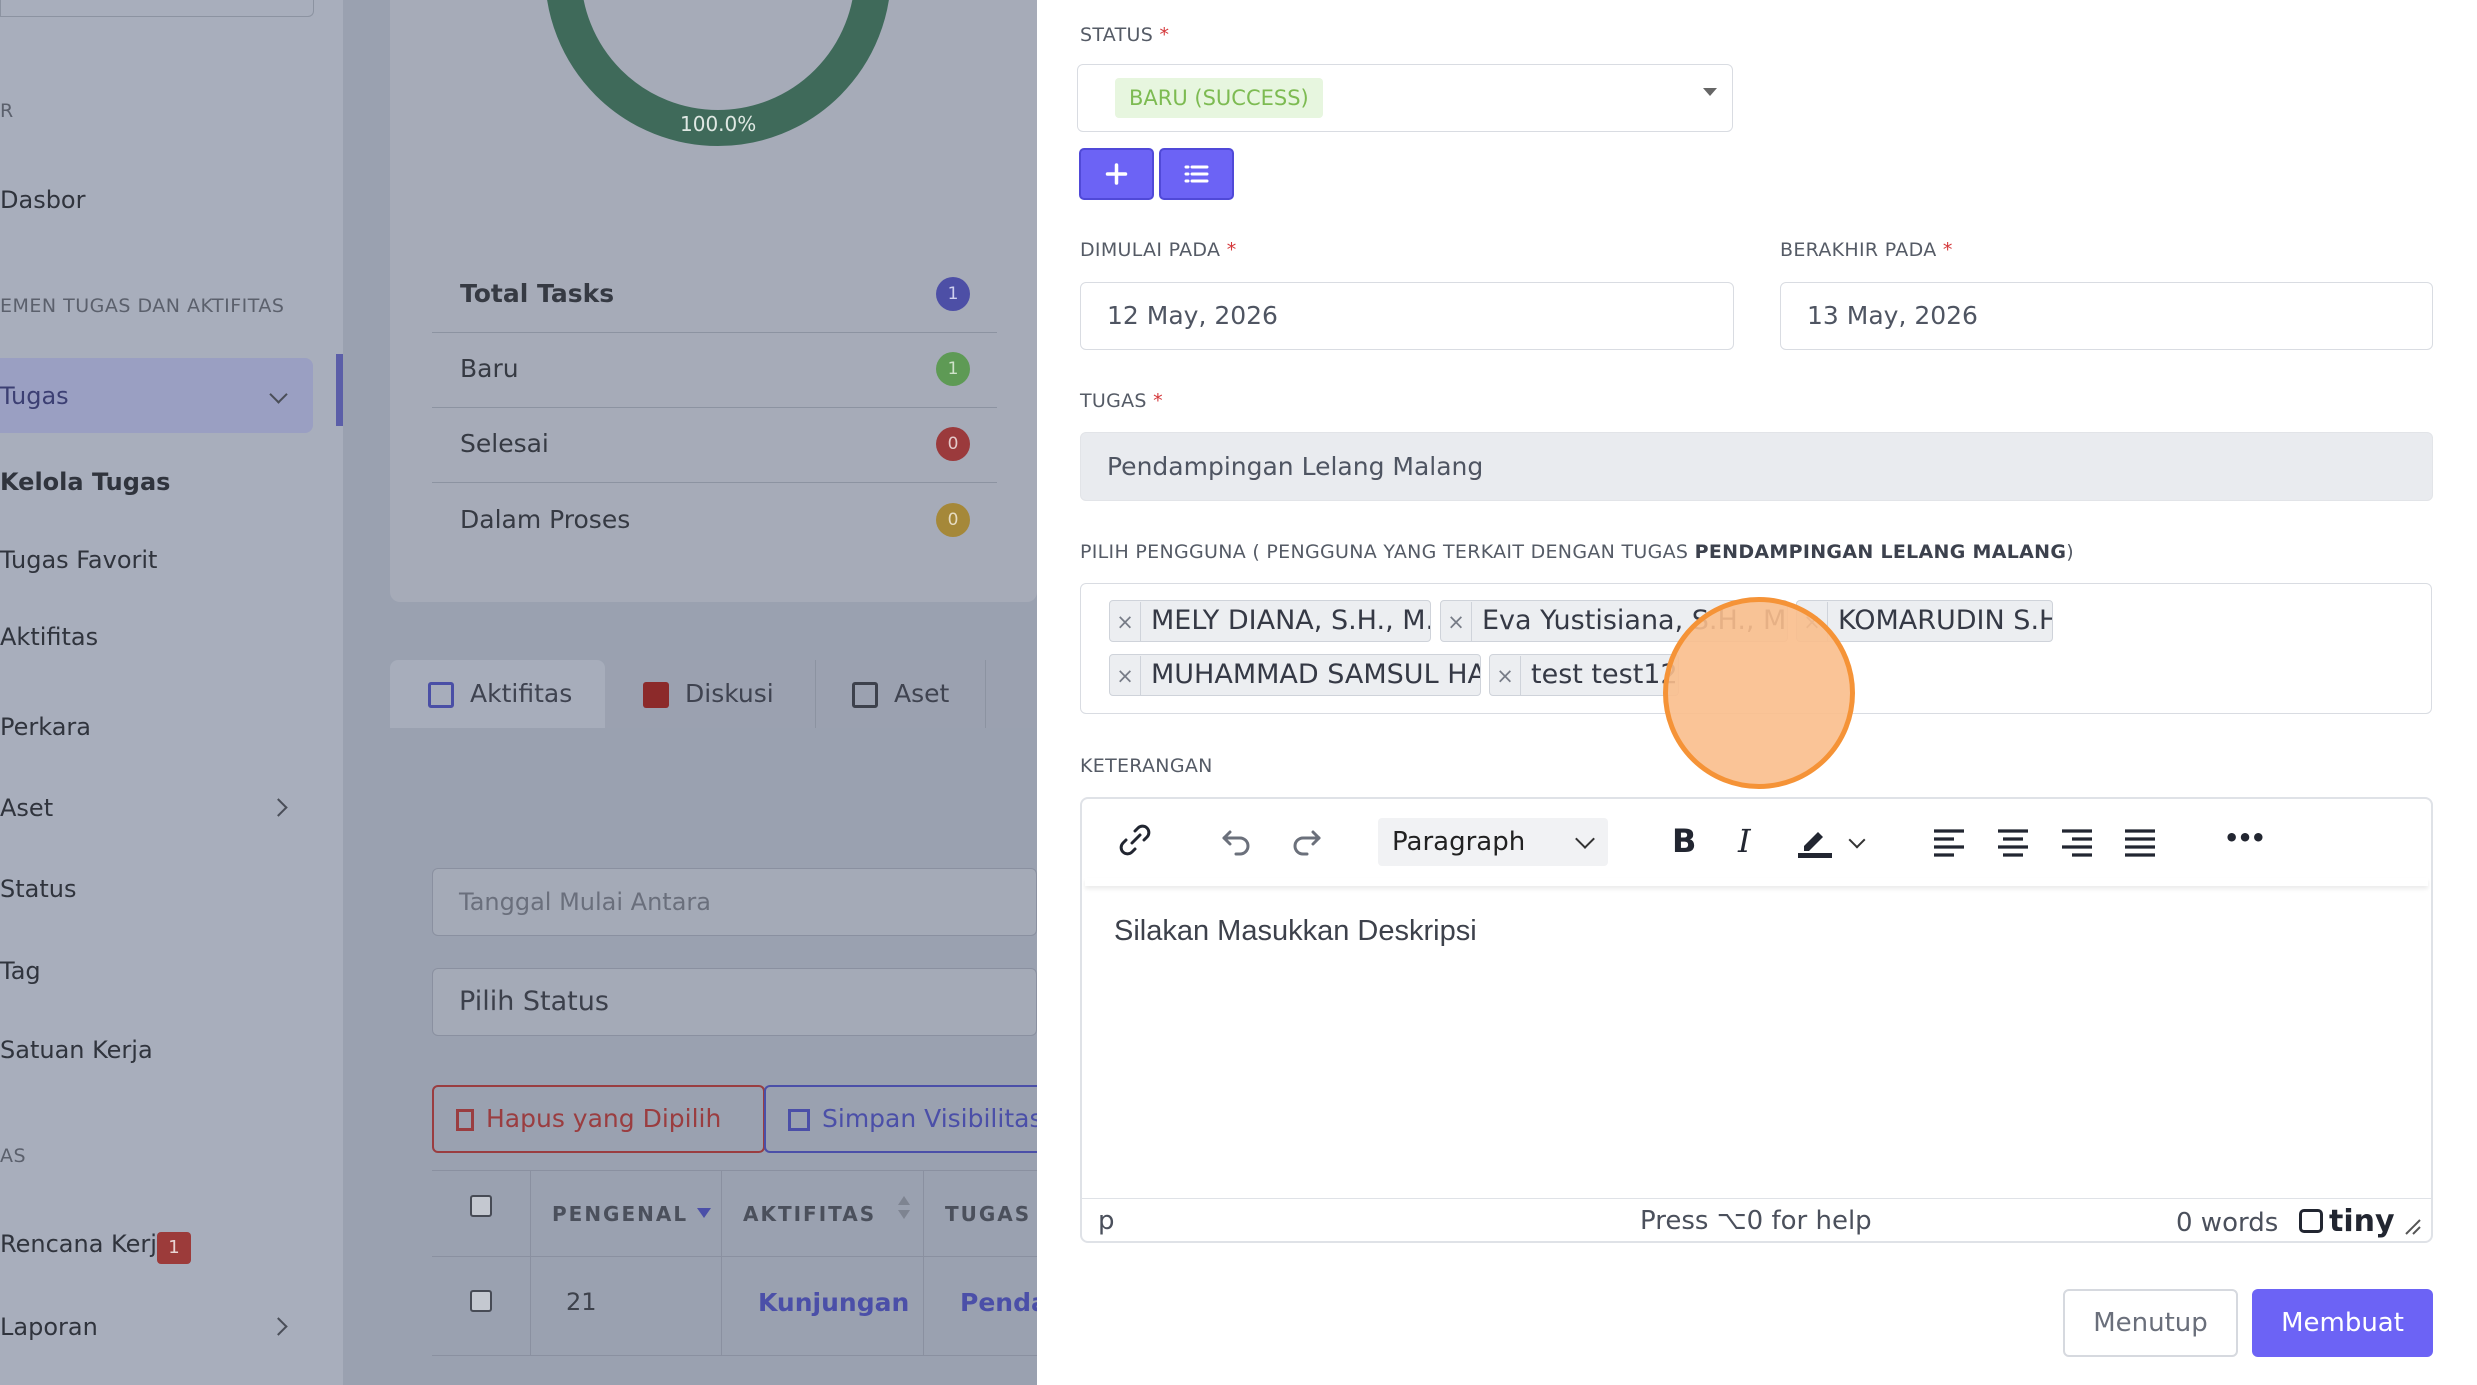 The height and width of the screenshot is (1385, 2477). Describe the element at coordinates (7, 111) in the screenshot. I see `sidebar-heading: R` at that location.